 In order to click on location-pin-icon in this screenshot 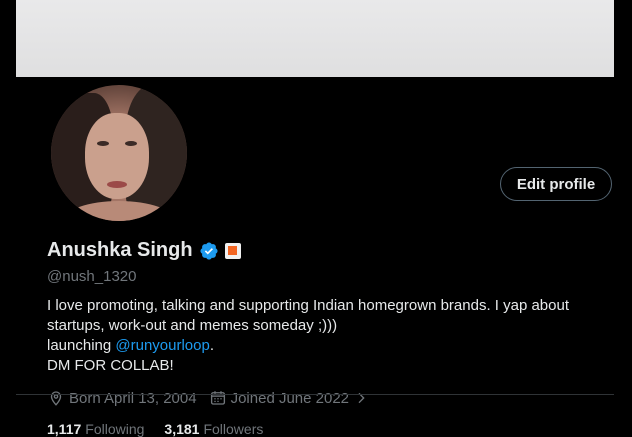, I will do `click(56, 398)`.